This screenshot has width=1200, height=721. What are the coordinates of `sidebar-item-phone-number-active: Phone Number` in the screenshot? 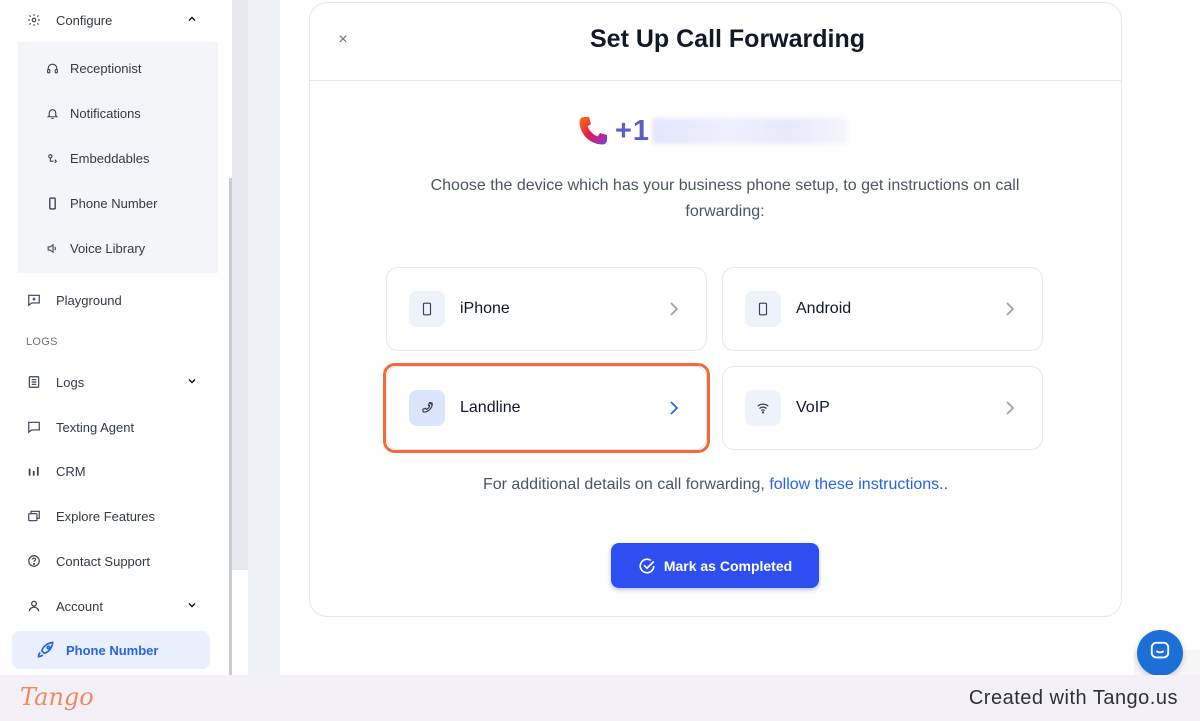 It's located at (111, 650).